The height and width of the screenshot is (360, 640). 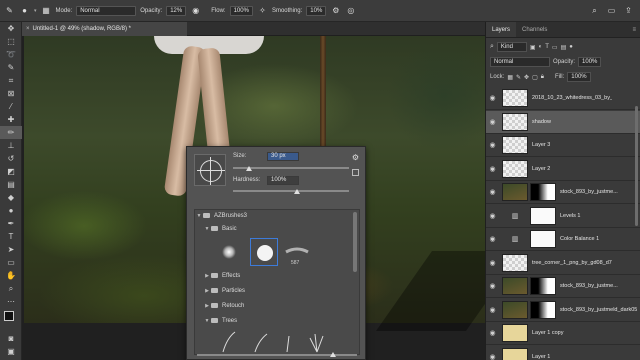 What do you see at coordinates (195, 10) in the screenshot?
I see `pressure-opacity-icon: ◉` at bounding box center [195, 10].